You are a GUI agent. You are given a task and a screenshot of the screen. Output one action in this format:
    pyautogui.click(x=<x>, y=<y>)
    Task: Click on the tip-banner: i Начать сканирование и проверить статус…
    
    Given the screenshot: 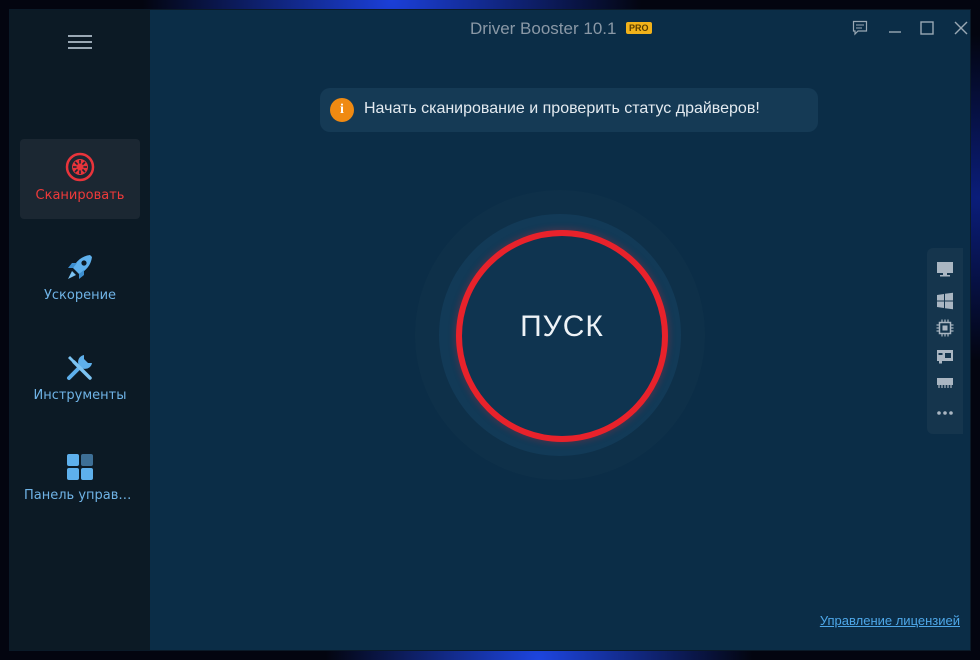 What is the action you would take?
    pyautogui.click(x=569, y=110)
    